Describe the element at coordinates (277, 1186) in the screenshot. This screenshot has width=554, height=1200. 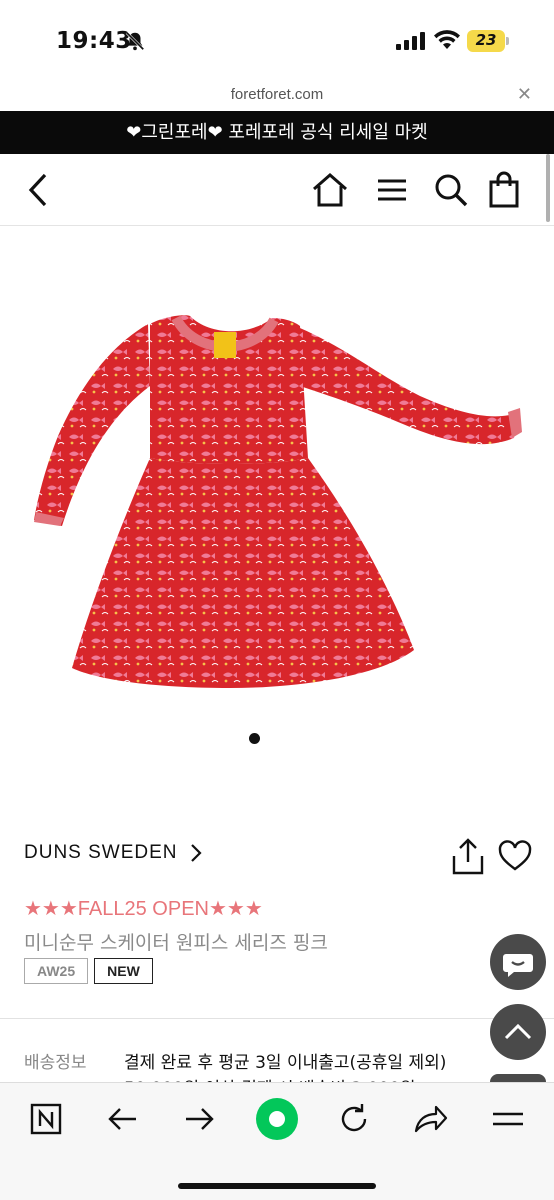
I see `home-indicator` at that location.